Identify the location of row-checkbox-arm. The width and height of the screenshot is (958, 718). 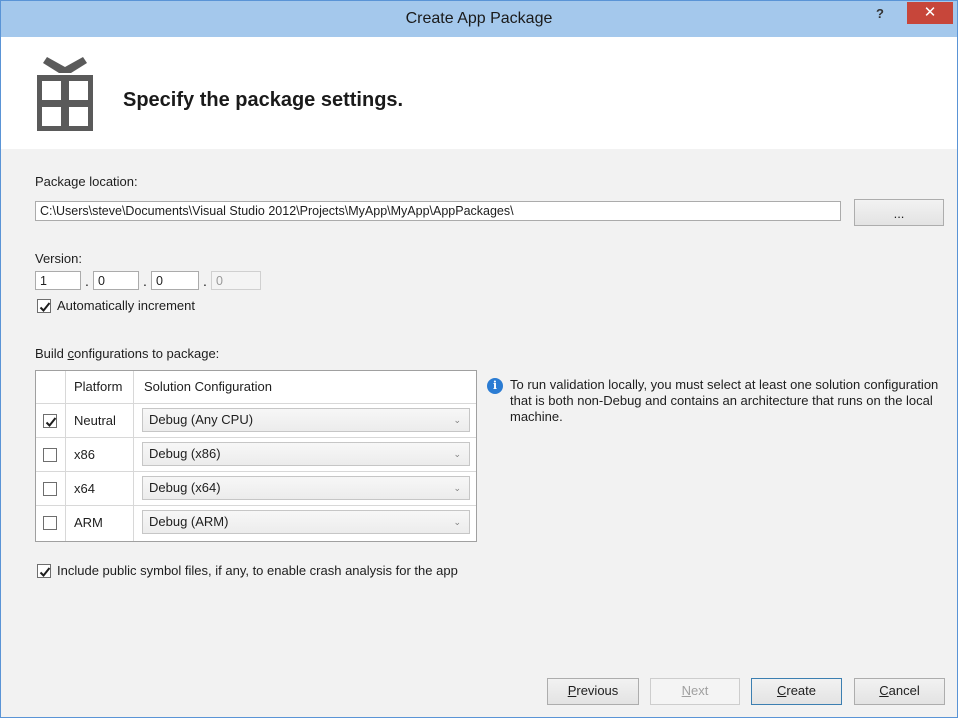
(50, 523).